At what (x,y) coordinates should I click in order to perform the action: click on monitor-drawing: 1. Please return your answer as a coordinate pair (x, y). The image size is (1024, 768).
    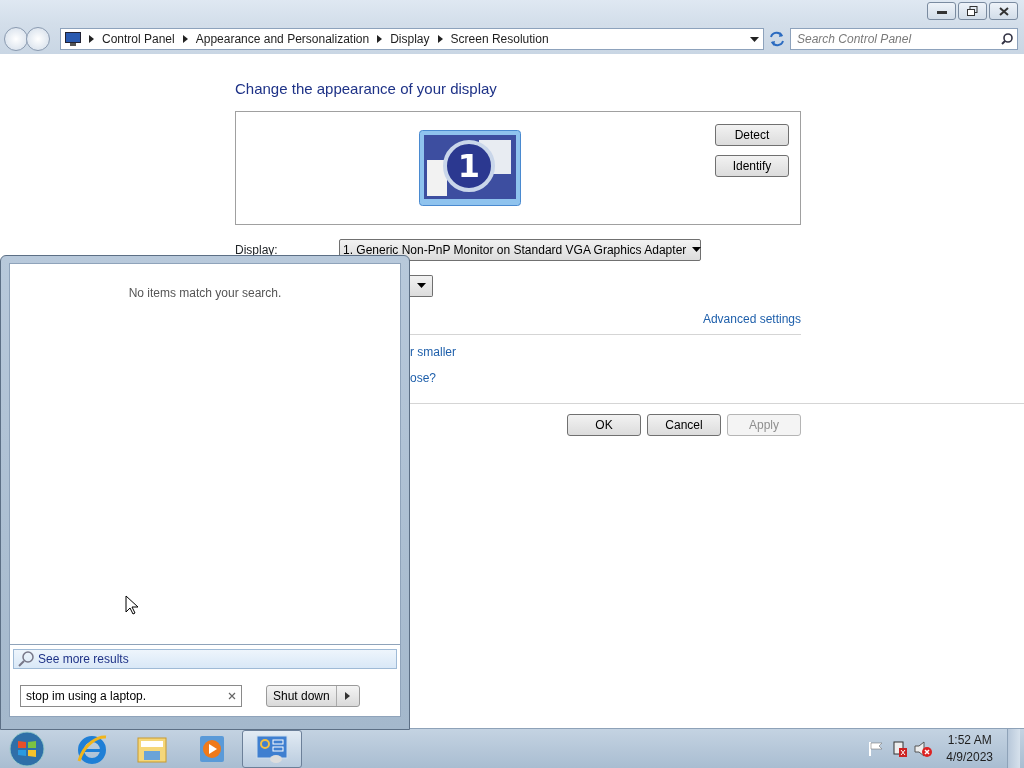
    Looking at the image, I should click on (470, 167).